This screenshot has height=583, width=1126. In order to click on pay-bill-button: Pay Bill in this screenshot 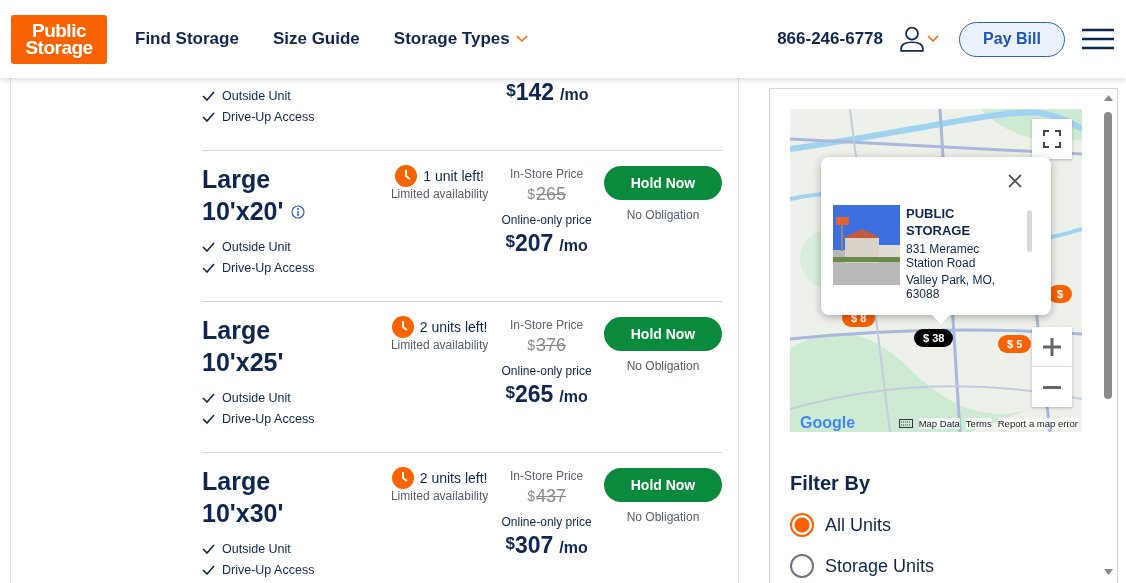, I will do `click(1012, 39)`.